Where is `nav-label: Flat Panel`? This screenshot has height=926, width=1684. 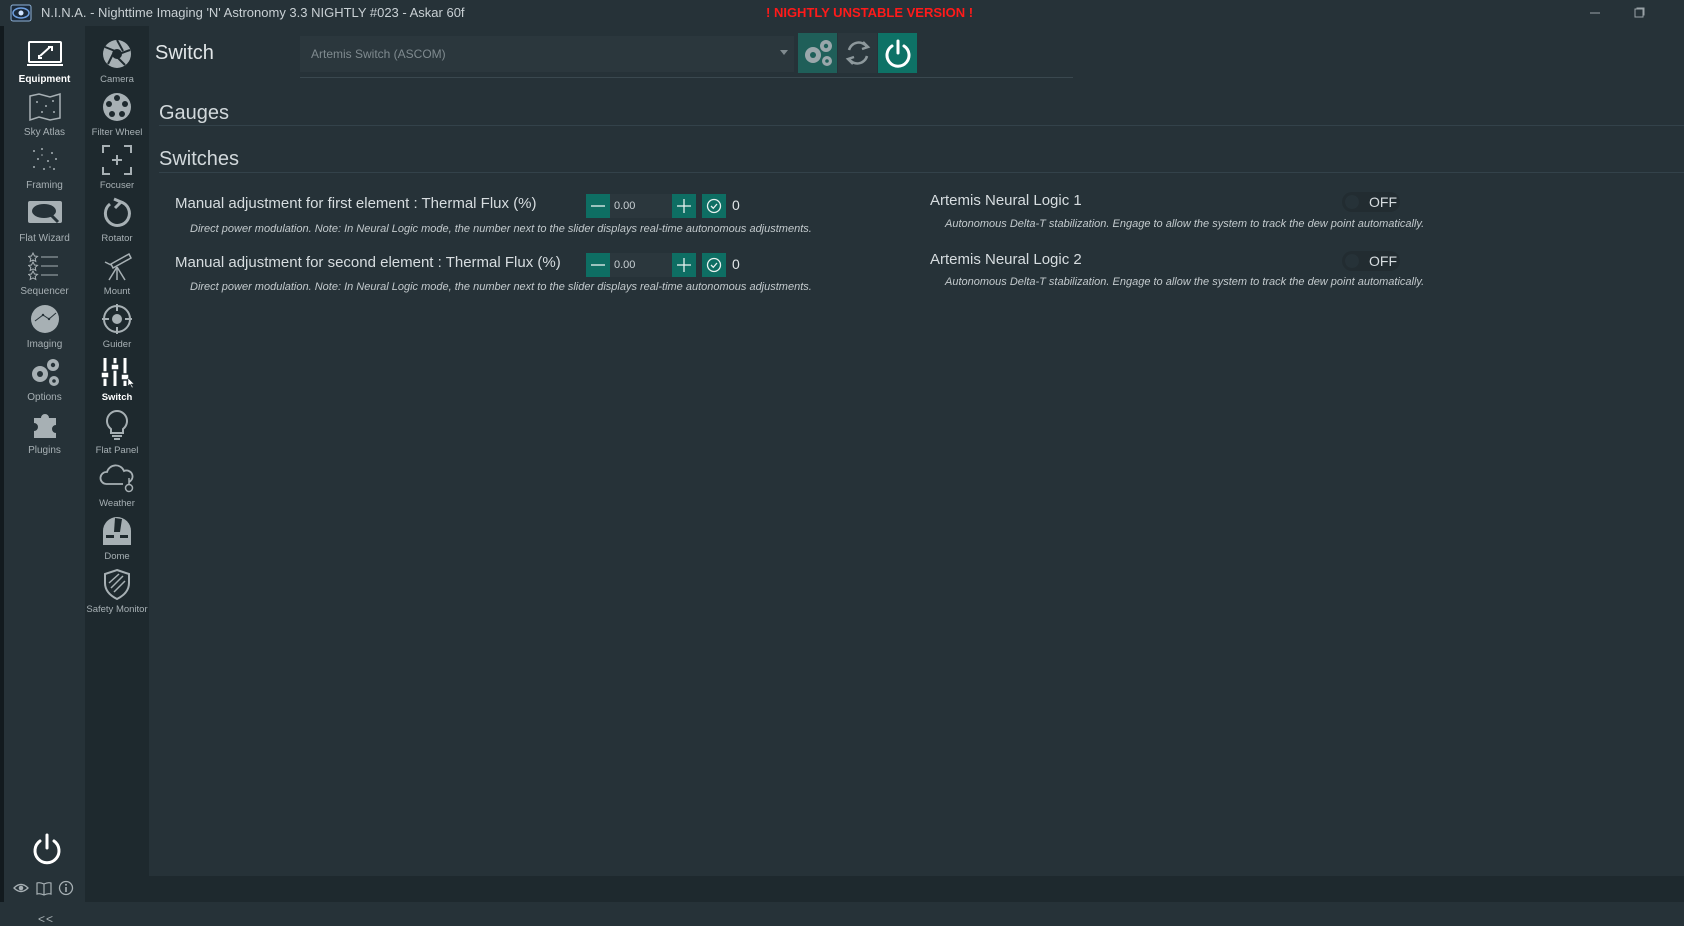 nav-label: Flat Panel is located at coordinates (117, 450).